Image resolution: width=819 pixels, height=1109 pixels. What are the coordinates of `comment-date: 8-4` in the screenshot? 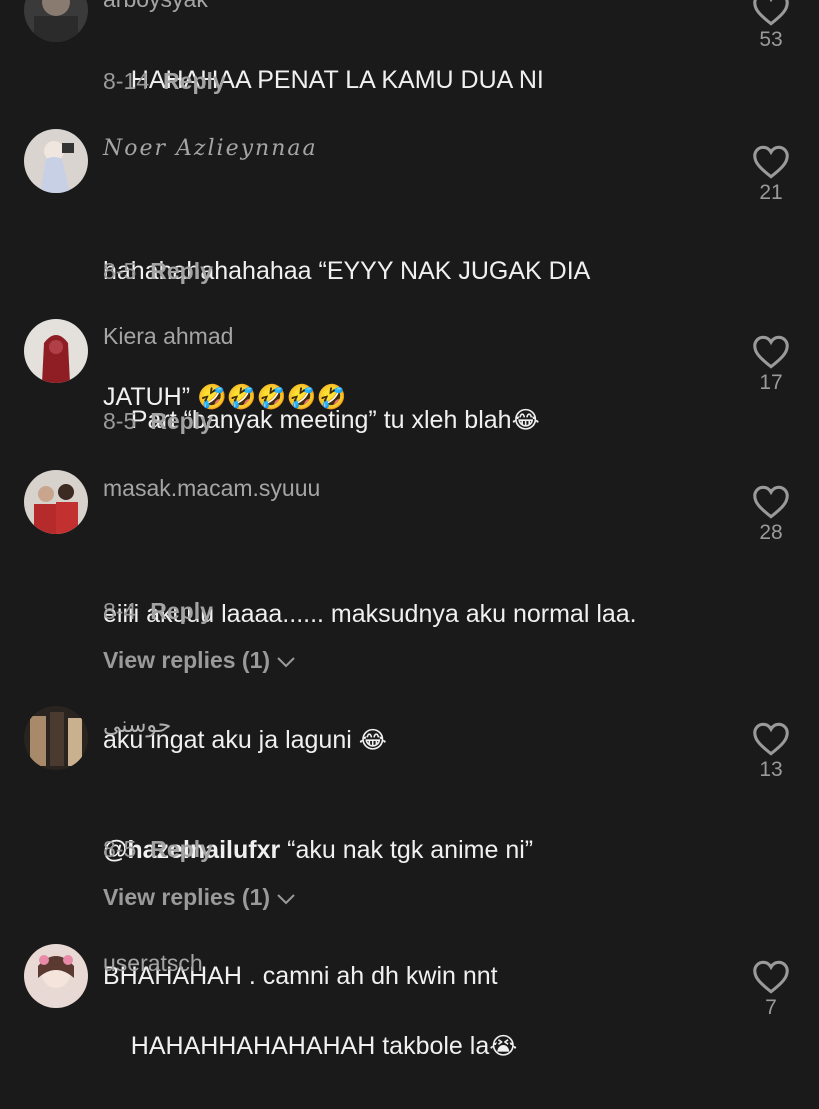 It's located at (120, 611).